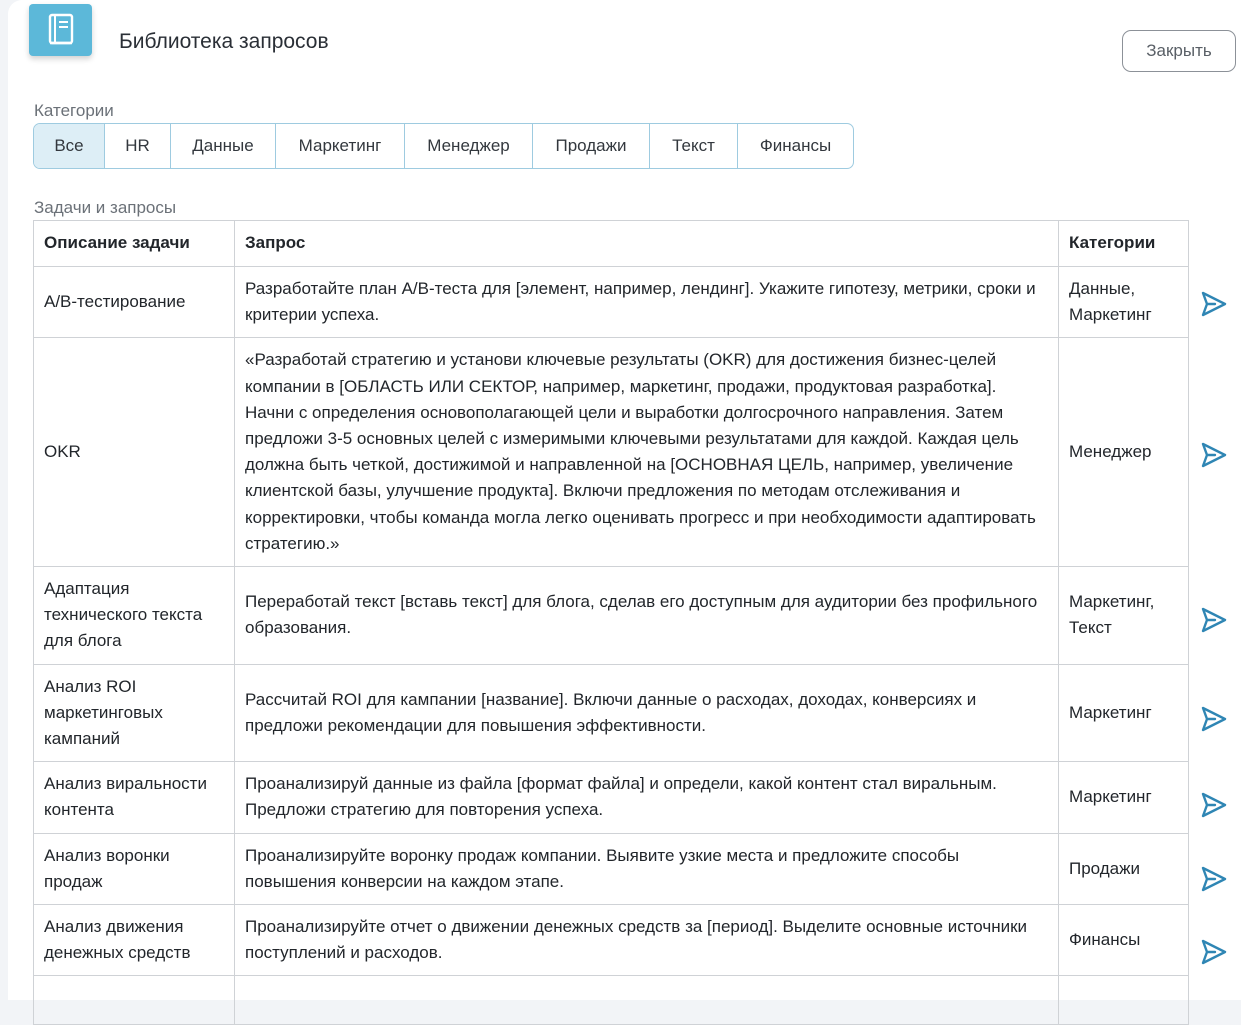 Image resolution: width=1241 pixels, height=1025 pixels. What do you see at coordinates (693, 146) in the screenshot?
I see `category-tab-text: Текст` at bounding box center [693, 146].